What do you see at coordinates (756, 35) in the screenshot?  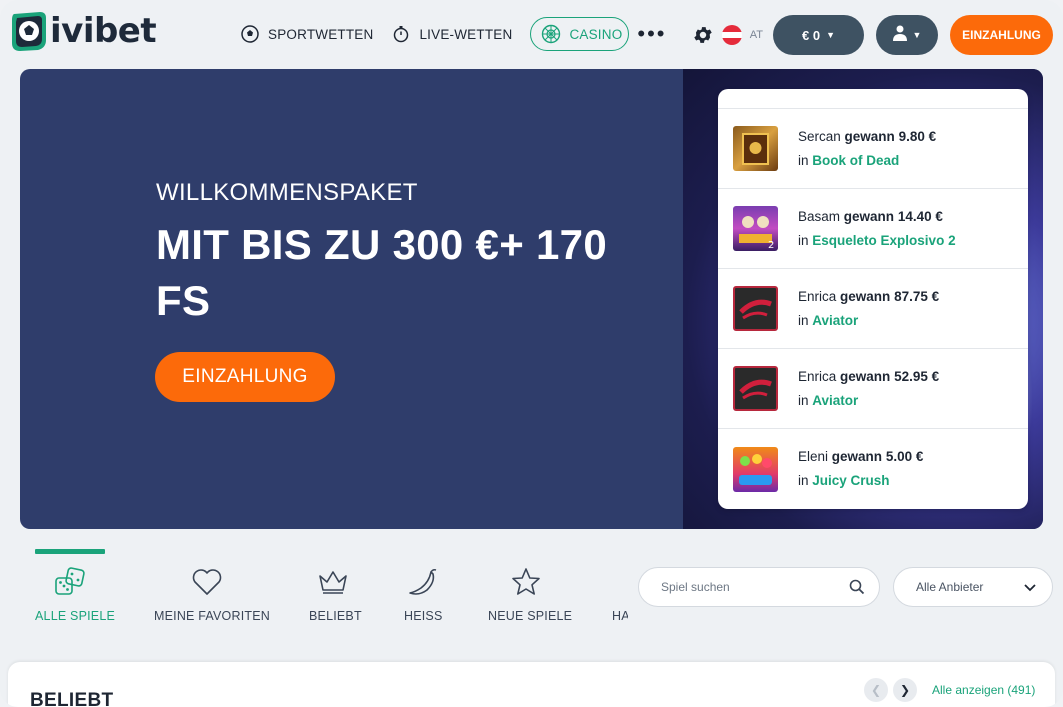 I see `country-code: AT` at bounding box center [756, 35].